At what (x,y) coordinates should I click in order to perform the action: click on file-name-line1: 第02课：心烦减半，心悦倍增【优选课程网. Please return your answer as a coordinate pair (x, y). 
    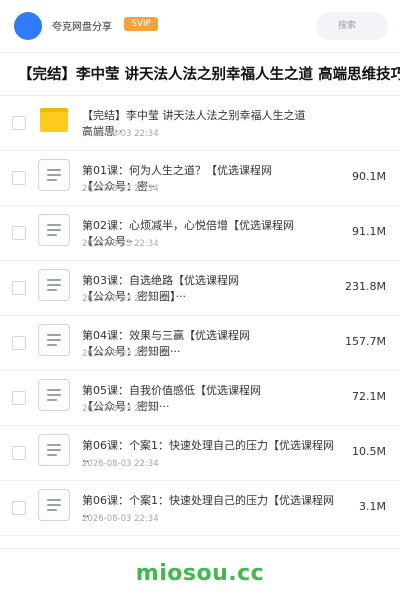
    Looking at the image, I should click on (188, 225).